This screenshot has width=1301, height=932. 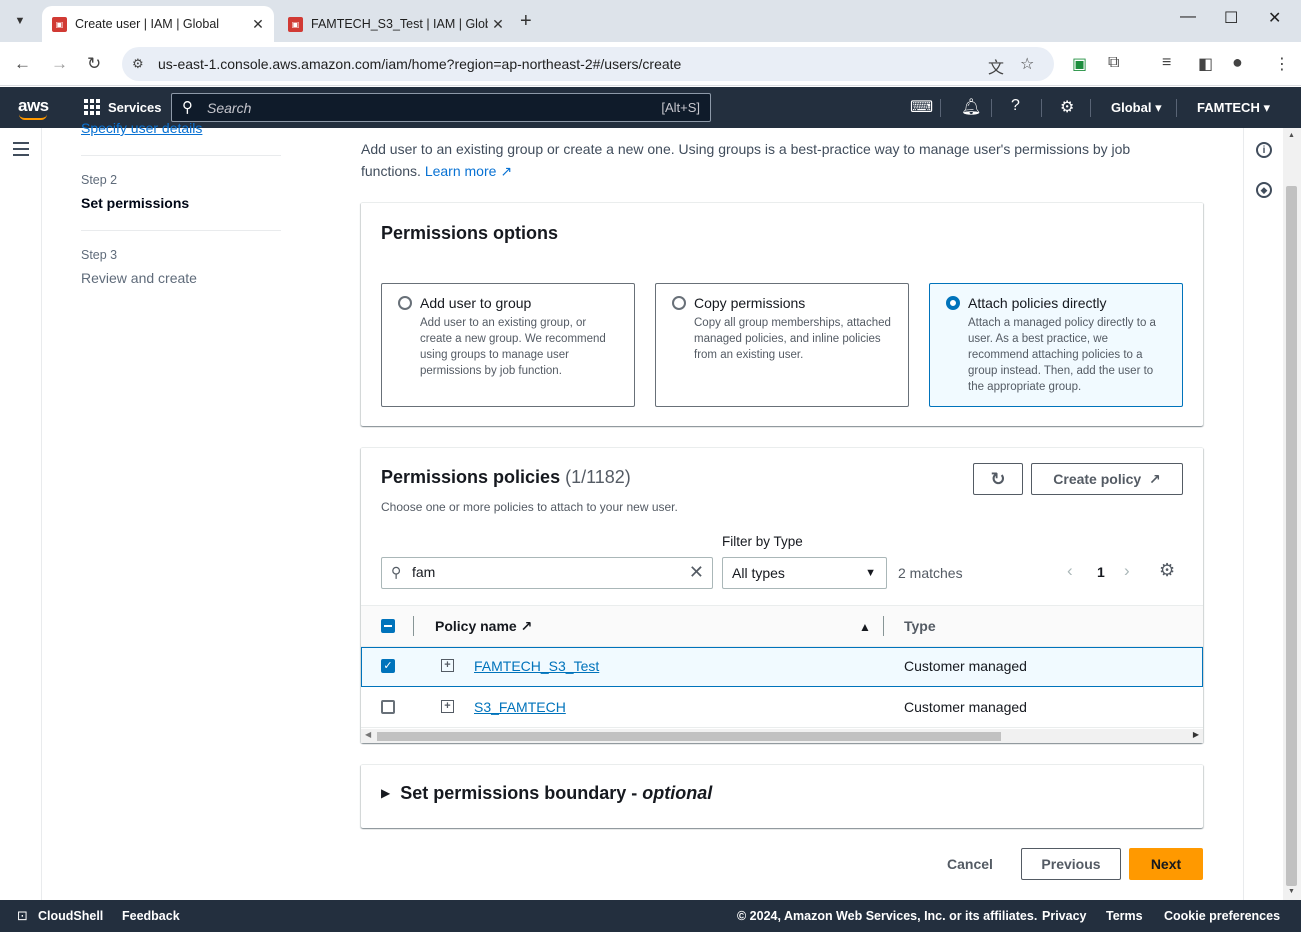 I want to click on step-1-link: Specify user details, so click(x=141, y=128).